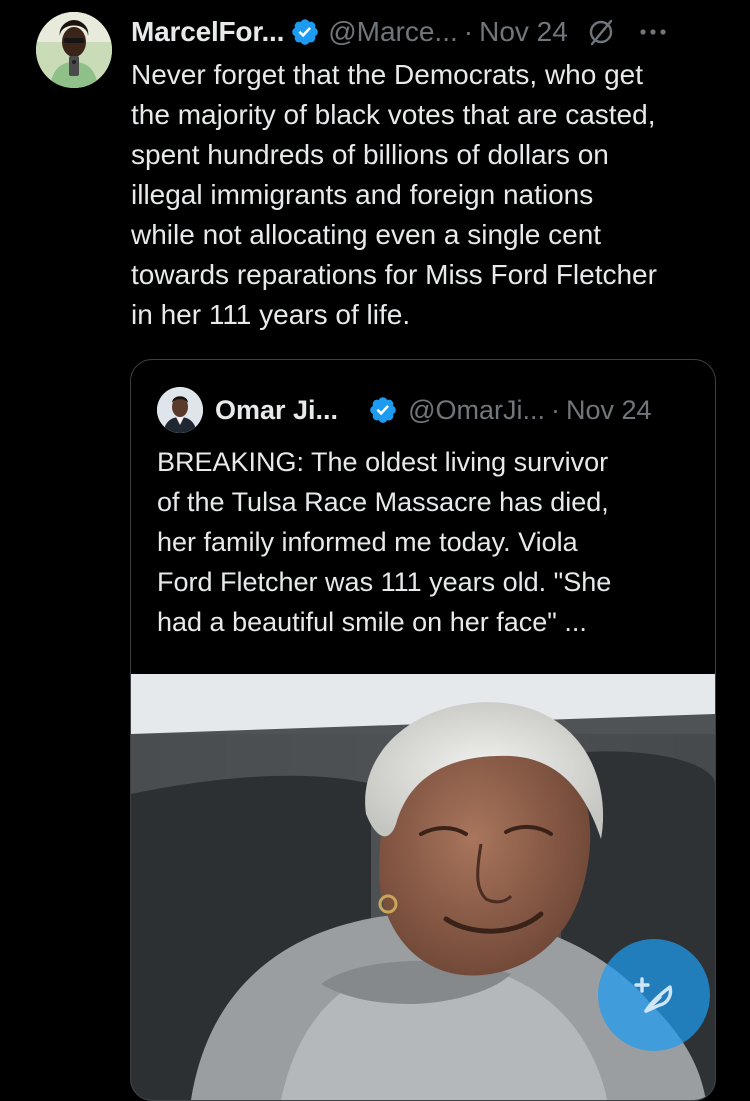  Describe the element at coordinates (601, 32) in the screenshot. I see `grok-icon` at that location.